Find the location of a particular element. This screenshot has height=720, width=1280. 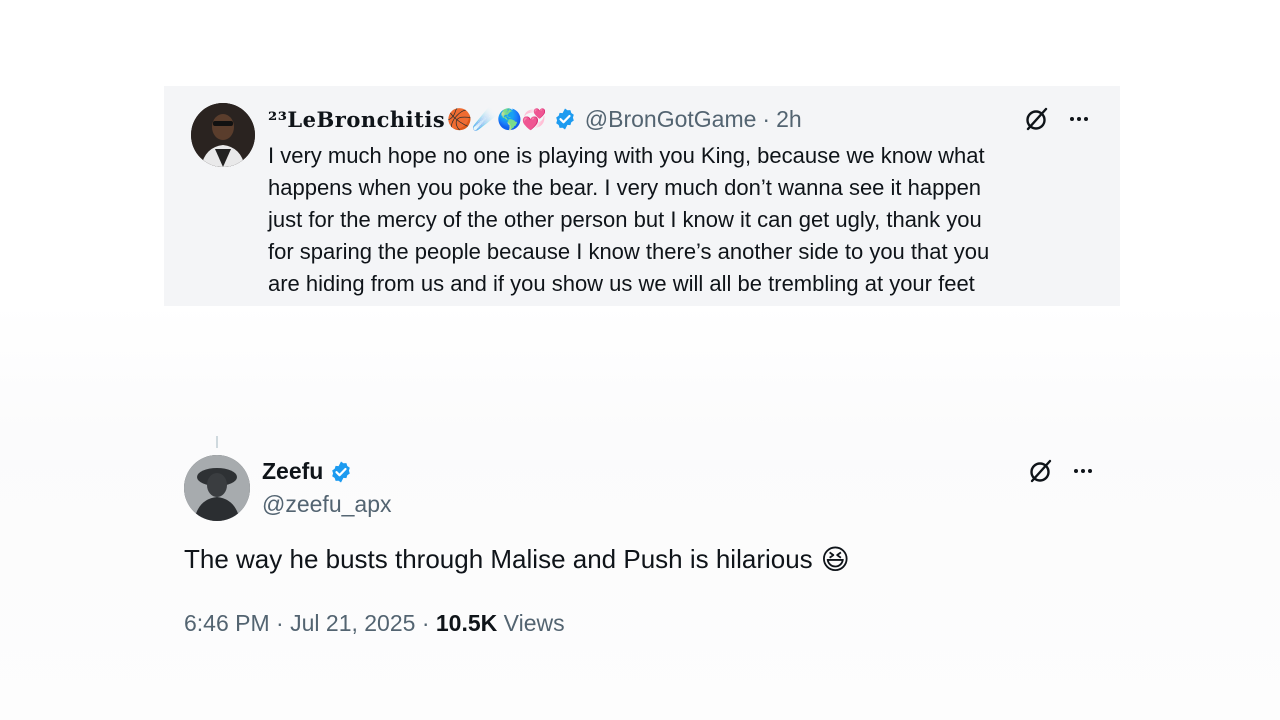

display-name: Zeefu is located at coordinates (292, 471).